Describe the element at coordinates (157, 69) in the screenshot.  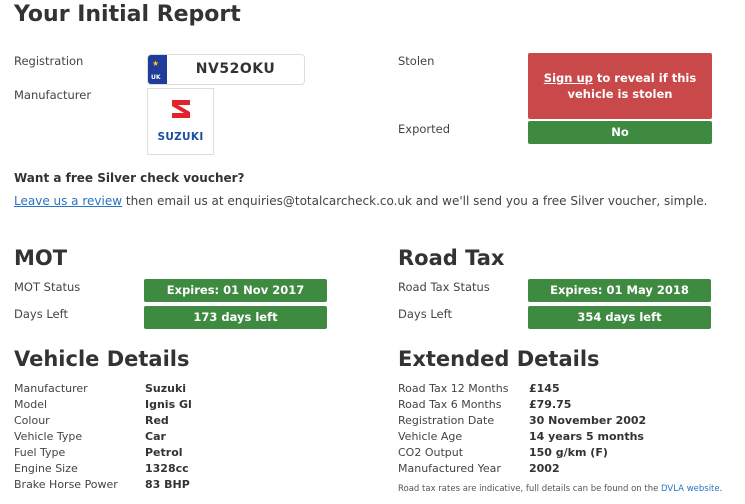
I see `uk-flag-icon: ★ UK` at that location.